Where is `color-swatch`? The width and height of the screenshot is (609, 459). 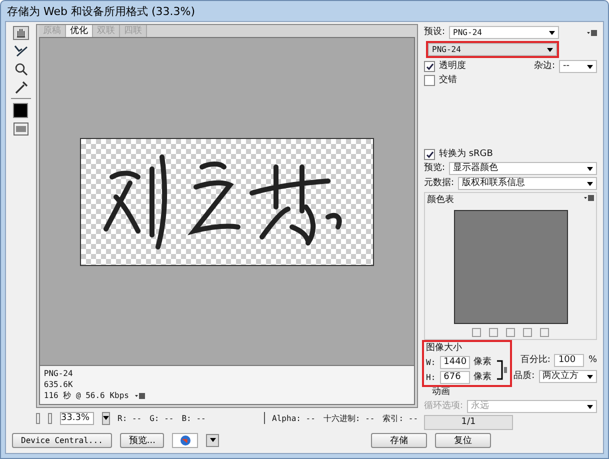 color-swatch is located at coordinates (20, 110).